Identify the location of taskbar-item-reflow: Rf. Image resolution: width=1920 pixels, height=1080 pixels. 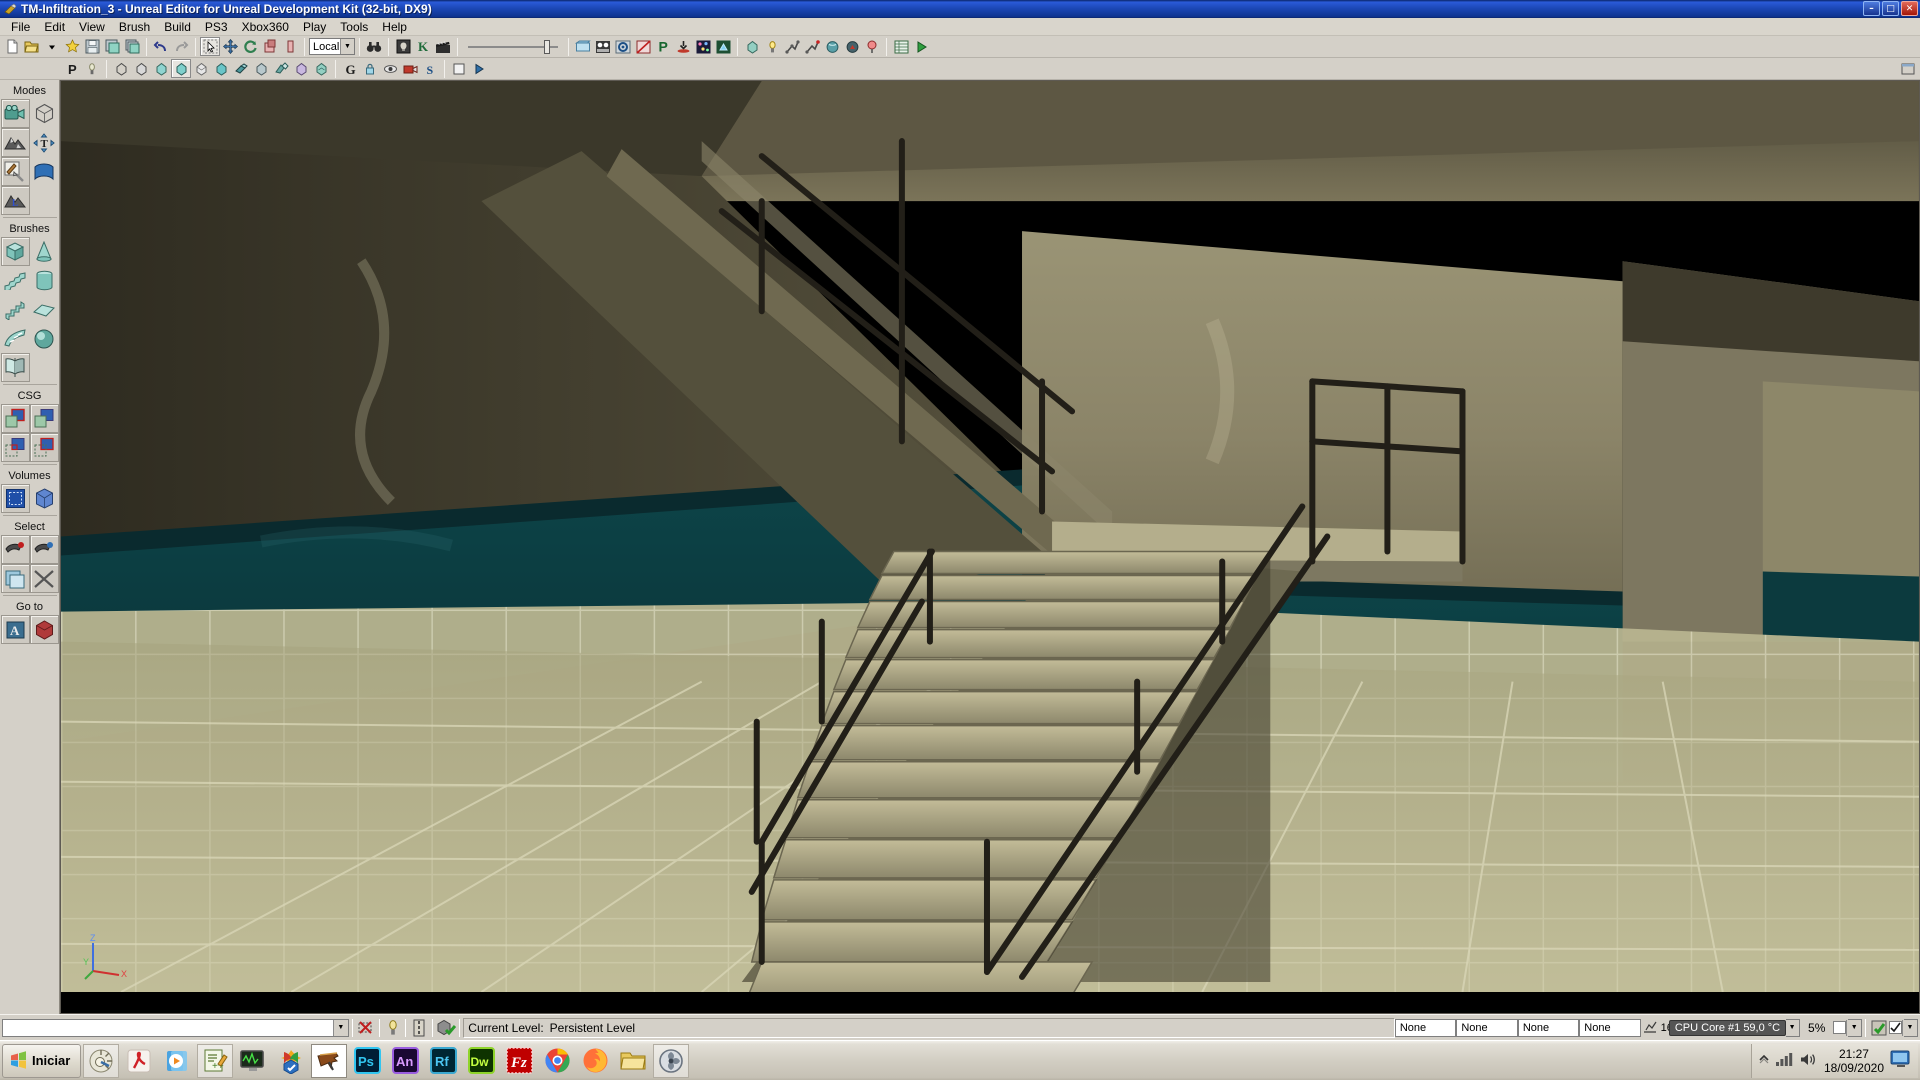
(443, 1061).